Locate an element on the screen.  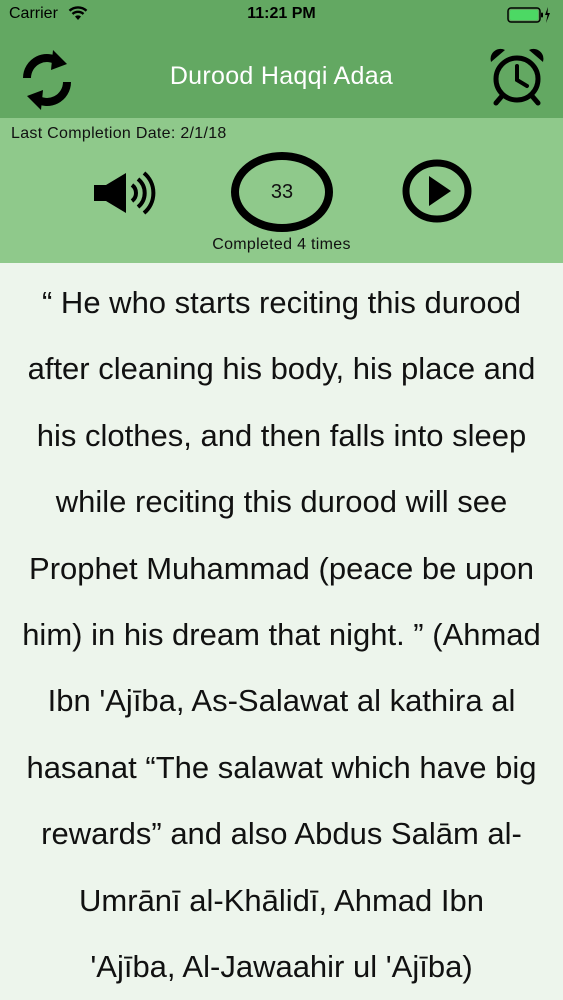
counter-button: 33 is located at coordinates (282, 192).